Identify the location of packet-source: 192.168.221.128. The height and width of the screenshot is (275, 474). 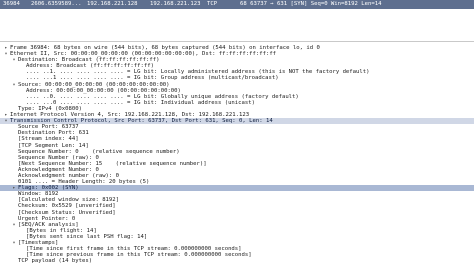
(112, 4).